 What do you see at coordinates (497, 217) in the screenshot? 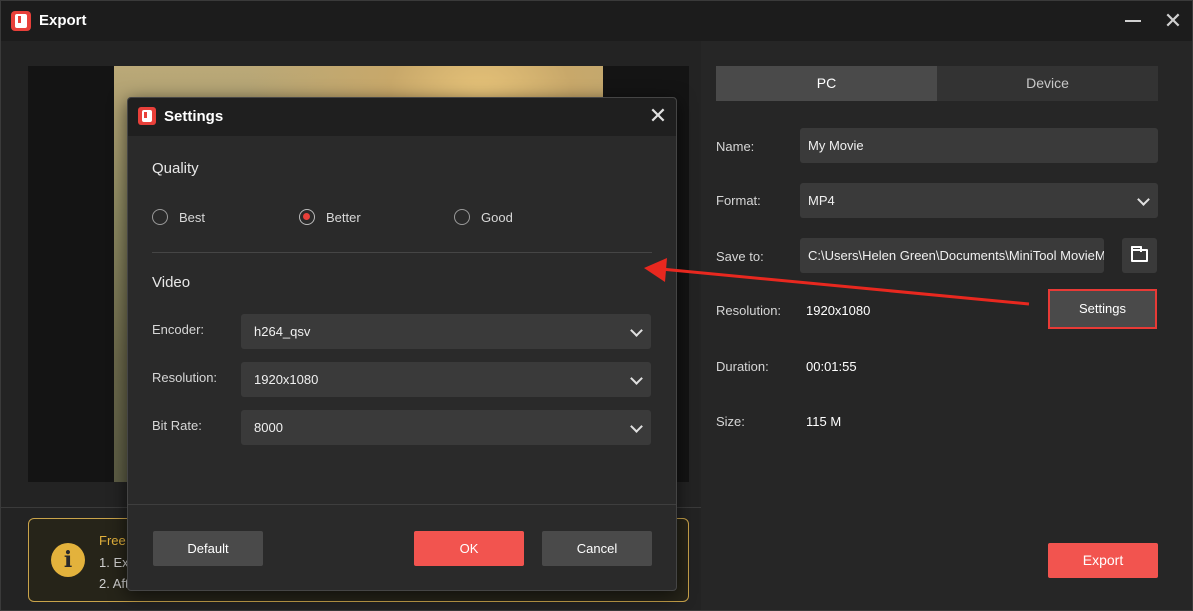
I see `radio-label: Good` at bounding box center [497, 217].